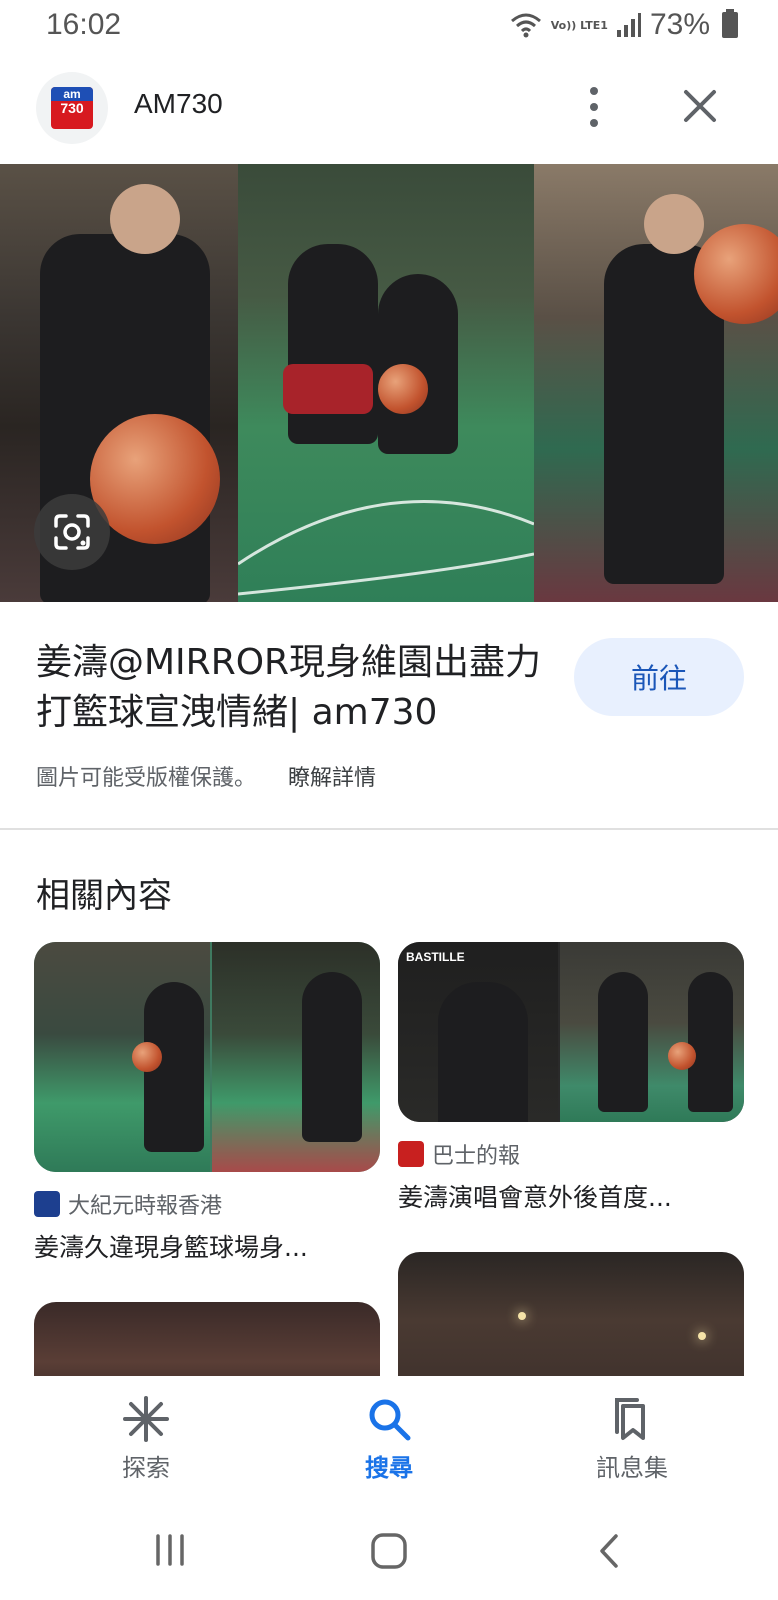 The height and width of the screenshot is (1600, 778). Describe the element at coordinates (659, 677) in the screenshot. I see `visit-button: 前往` at that location.